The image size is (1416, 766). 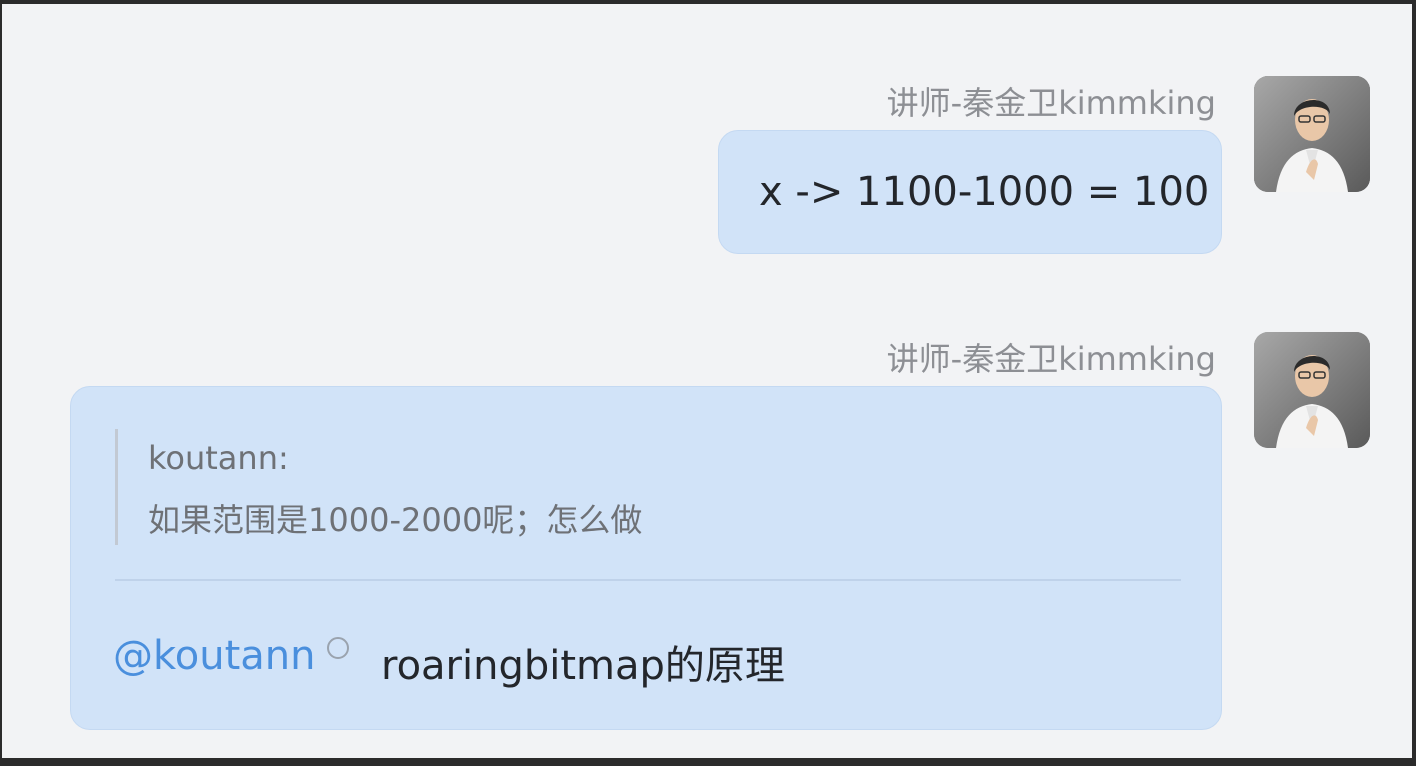 I want to click on circle-icon, so click(x=338, y=648).